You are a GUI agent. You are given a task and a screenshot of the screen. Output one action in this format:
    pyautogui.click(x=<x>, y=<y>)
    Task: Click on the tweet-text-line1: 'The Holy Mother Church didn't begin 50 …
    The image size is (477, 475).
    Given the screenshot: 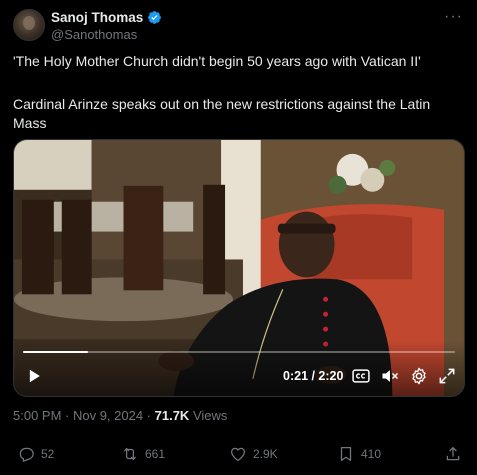 What is the action you would take?
    pyautogui.click(x=217, y=61)
    